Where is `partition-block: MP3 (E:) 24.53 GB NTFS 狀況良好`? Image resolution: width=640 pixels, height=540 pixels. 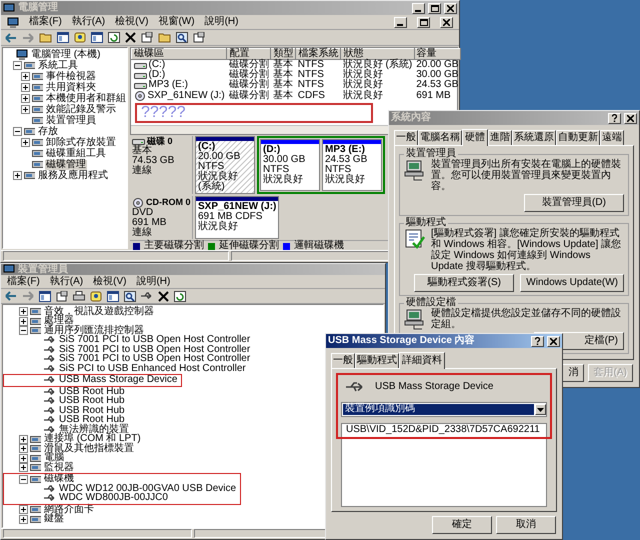
partition-block: MP3 (E:) 24.53 GB NTFS 狀況良好 is located at coordinates (352, 165).